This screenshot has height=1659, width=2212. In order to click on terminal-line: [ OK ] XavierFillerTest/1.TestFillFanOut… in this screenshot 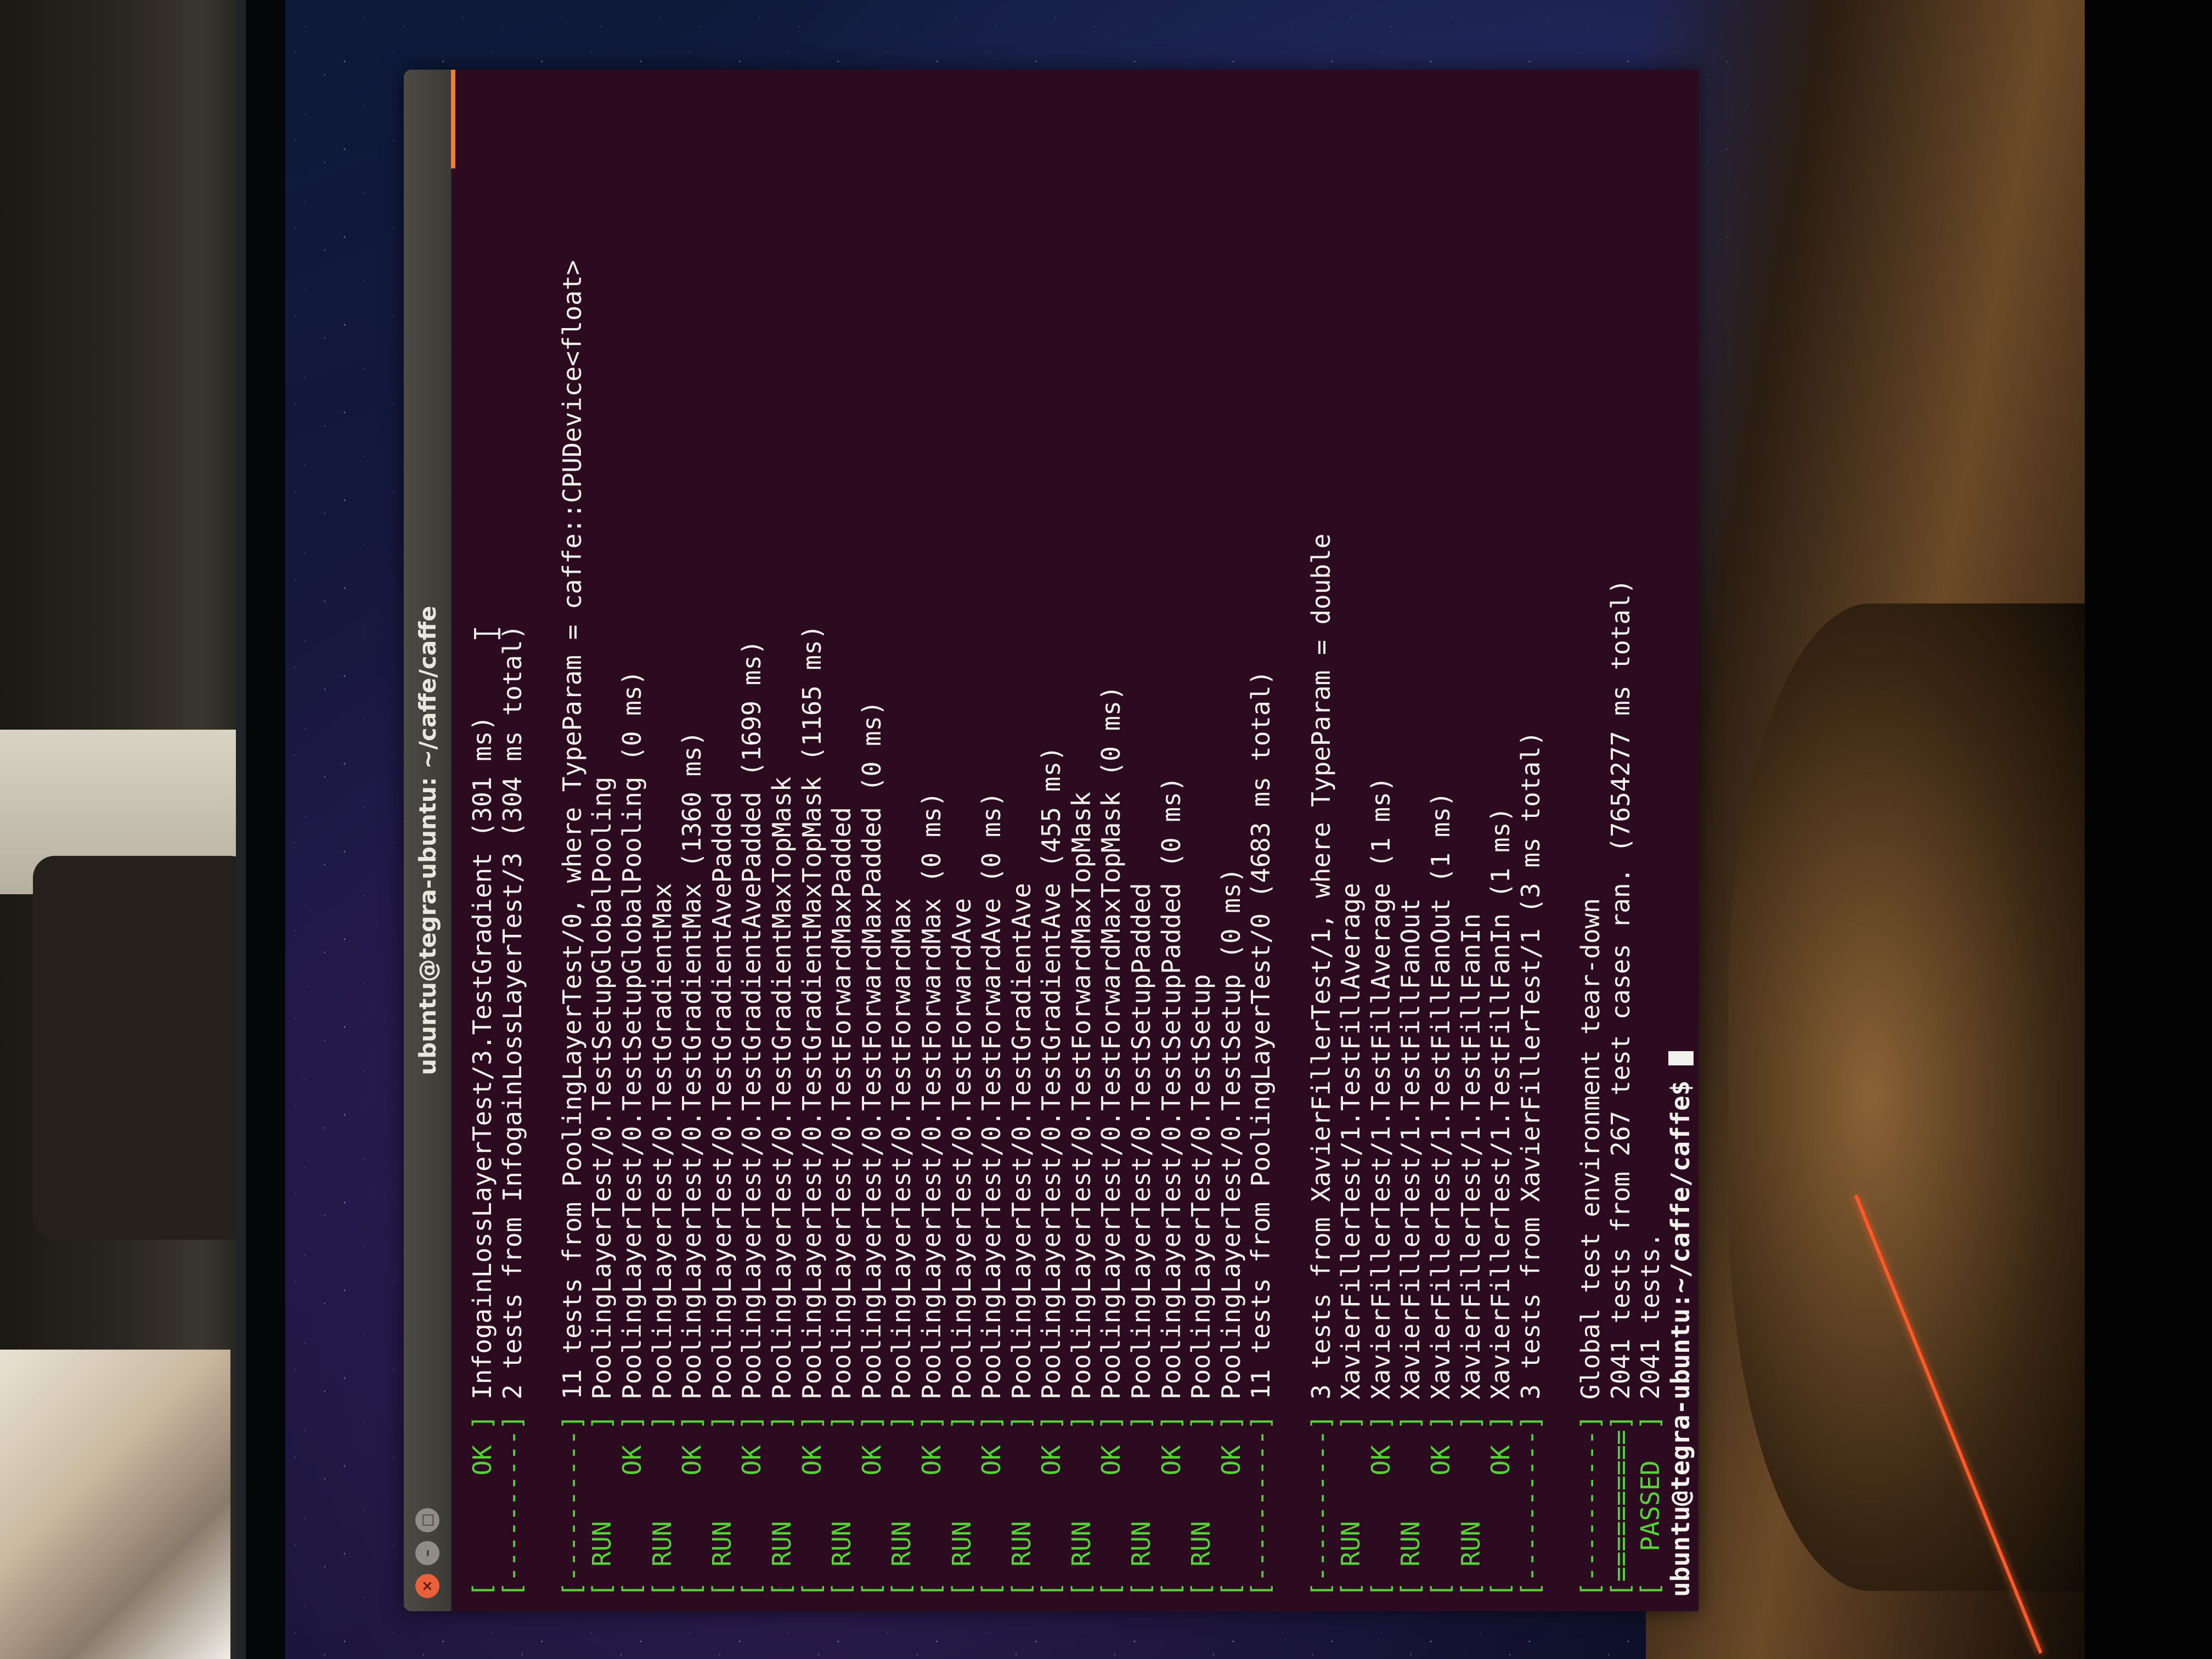, I will do `click(1441, 840)`.